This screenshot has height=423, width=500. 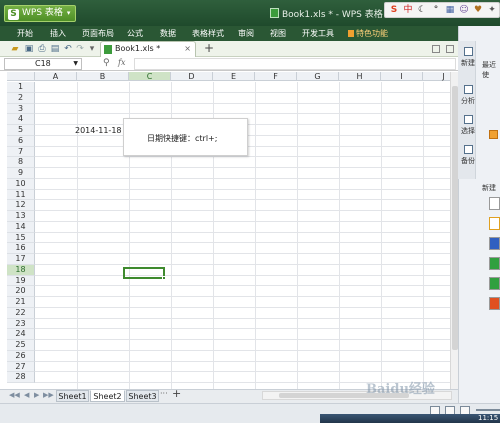 What do you see at coordinates (192, 76) in the screenshot?
I see `column-header-d: D` at bounding box center [192, 76].